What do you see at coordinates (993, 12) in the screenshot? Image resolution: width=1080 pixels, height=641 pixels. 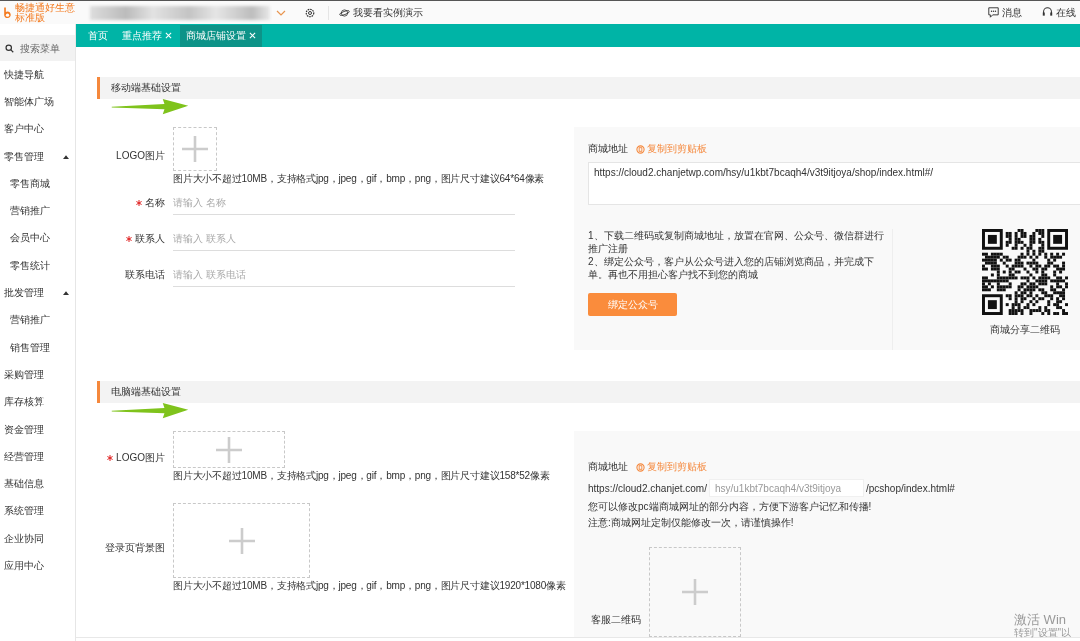 I see `chat-icon` at bounding box center [993, 12].